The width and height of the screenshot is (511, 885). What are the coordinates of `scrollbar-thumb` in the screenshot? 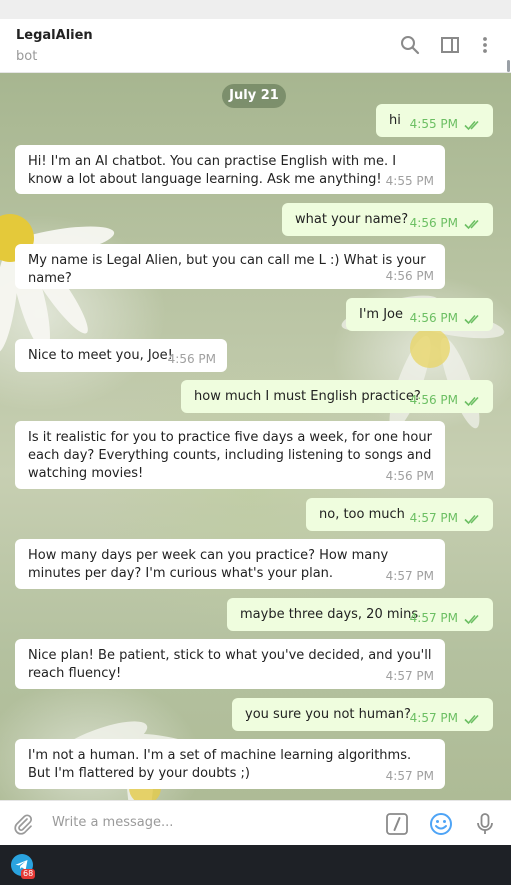 It's located at (508, 66).